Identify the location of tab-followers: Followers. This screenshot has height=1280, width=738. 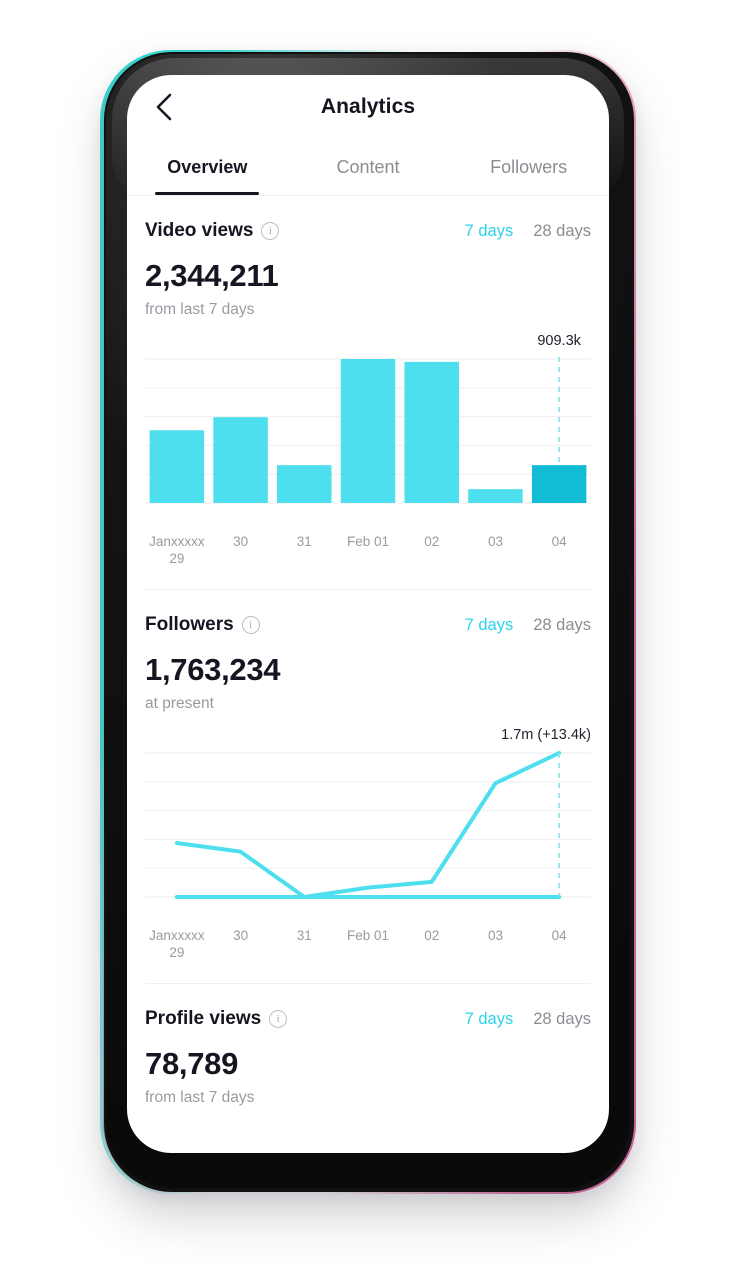
(528, 167).